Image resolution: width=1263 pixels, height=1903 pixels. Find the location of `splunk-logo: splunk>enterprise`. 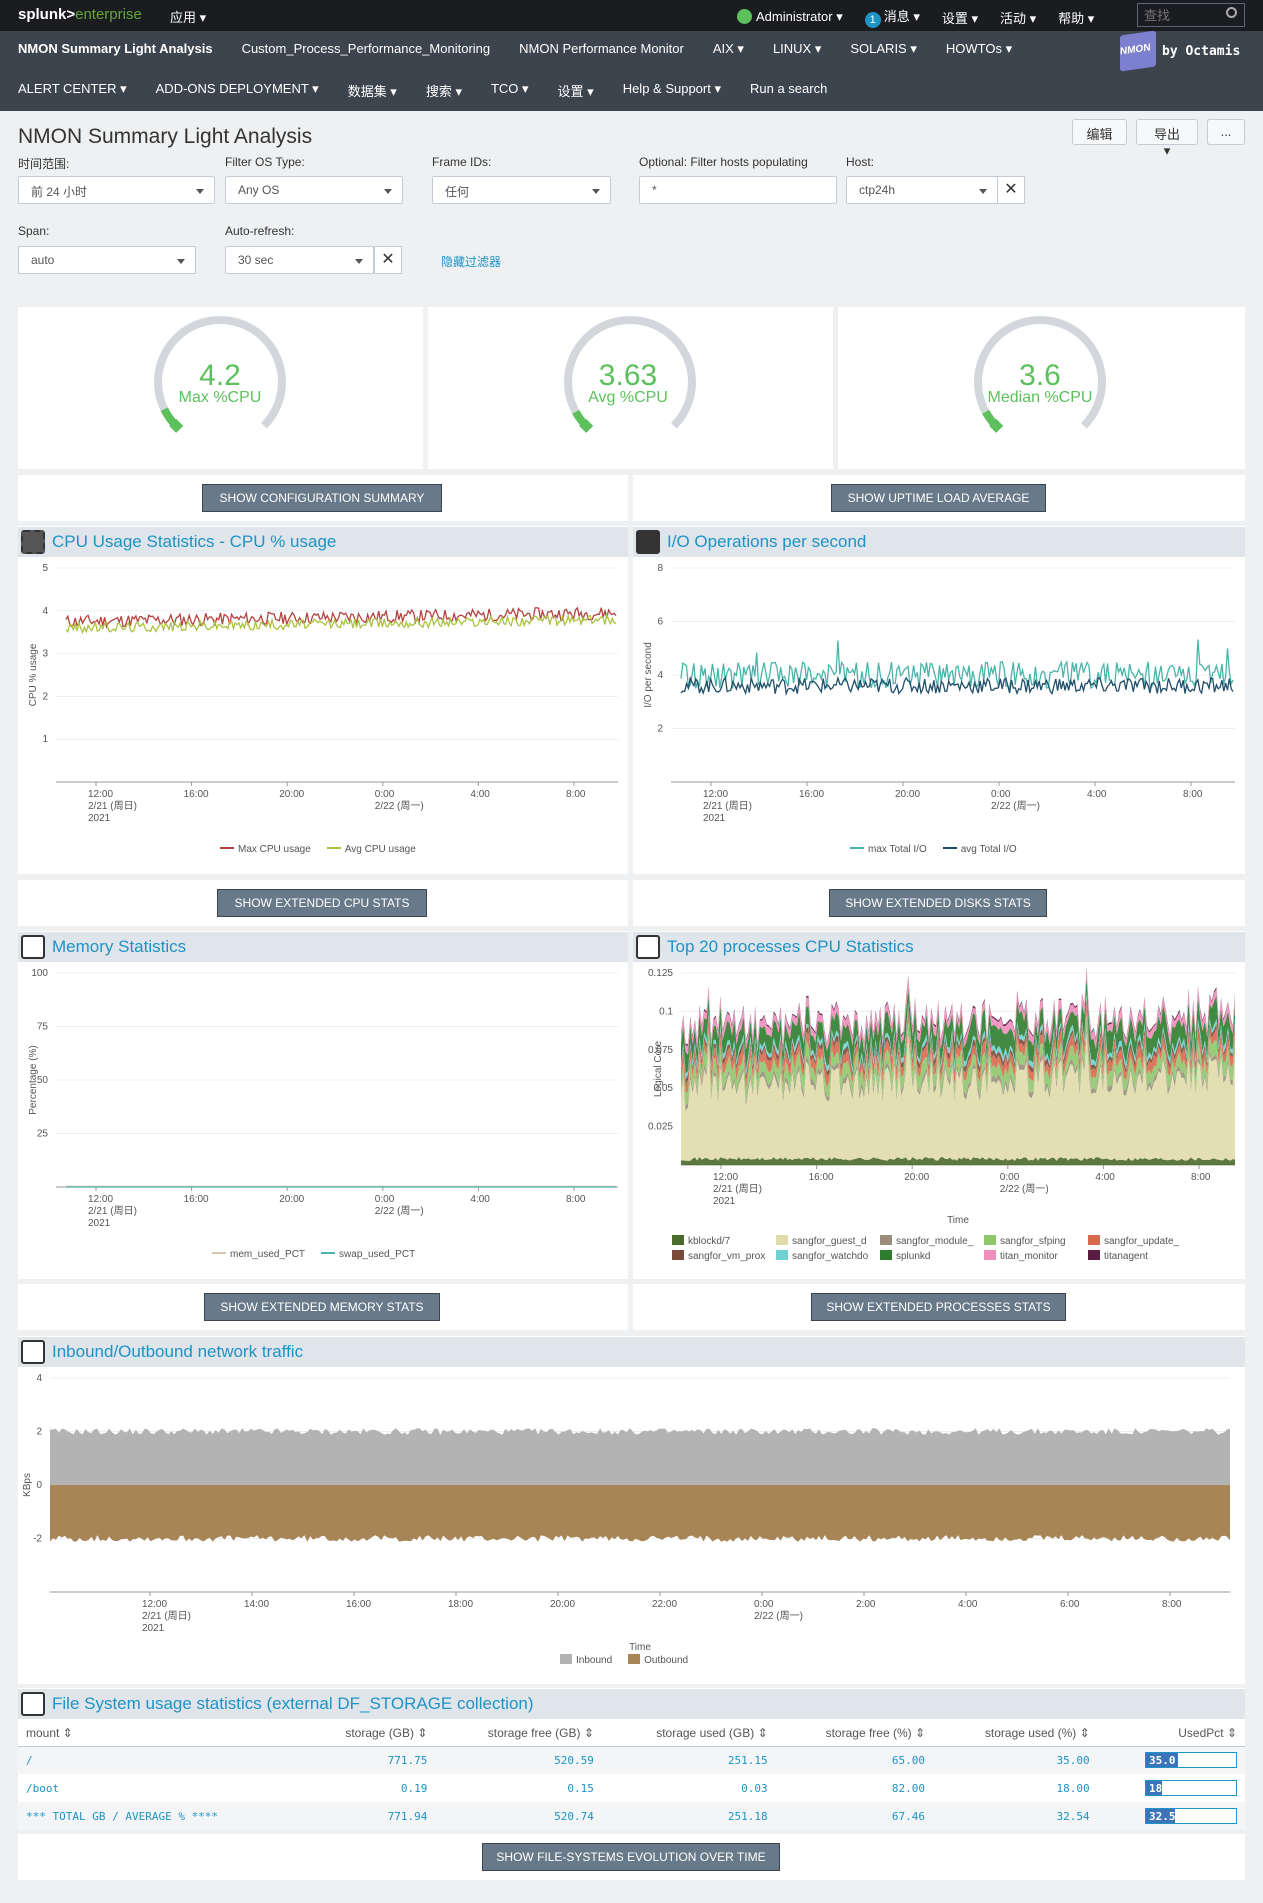

splunk-logo: splunk>enterprise is located at coordinates (80, 14).